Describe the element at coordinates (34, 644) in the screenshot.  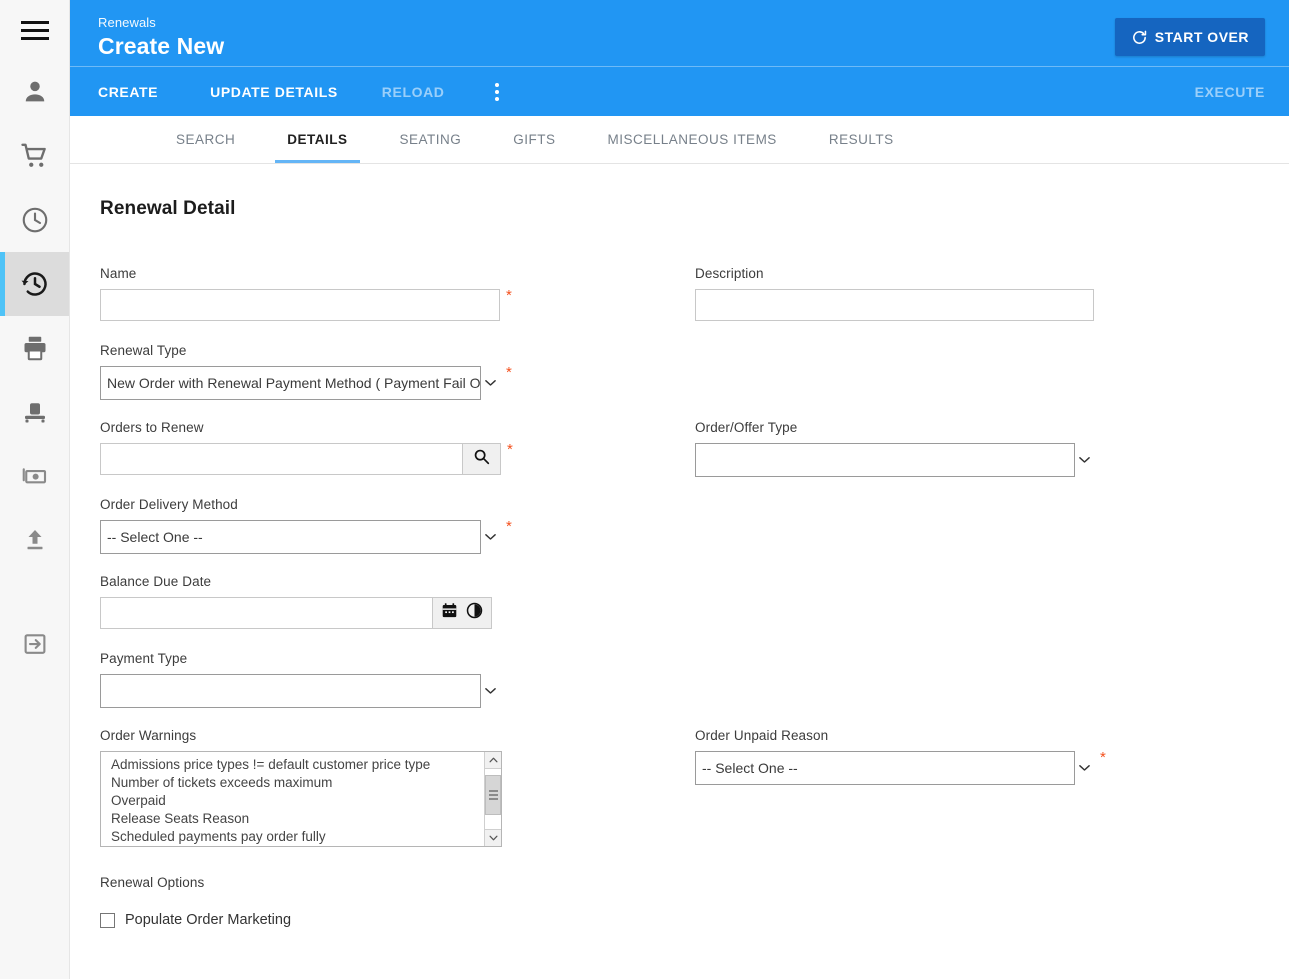
I see `sidebar-item-login` at that location.